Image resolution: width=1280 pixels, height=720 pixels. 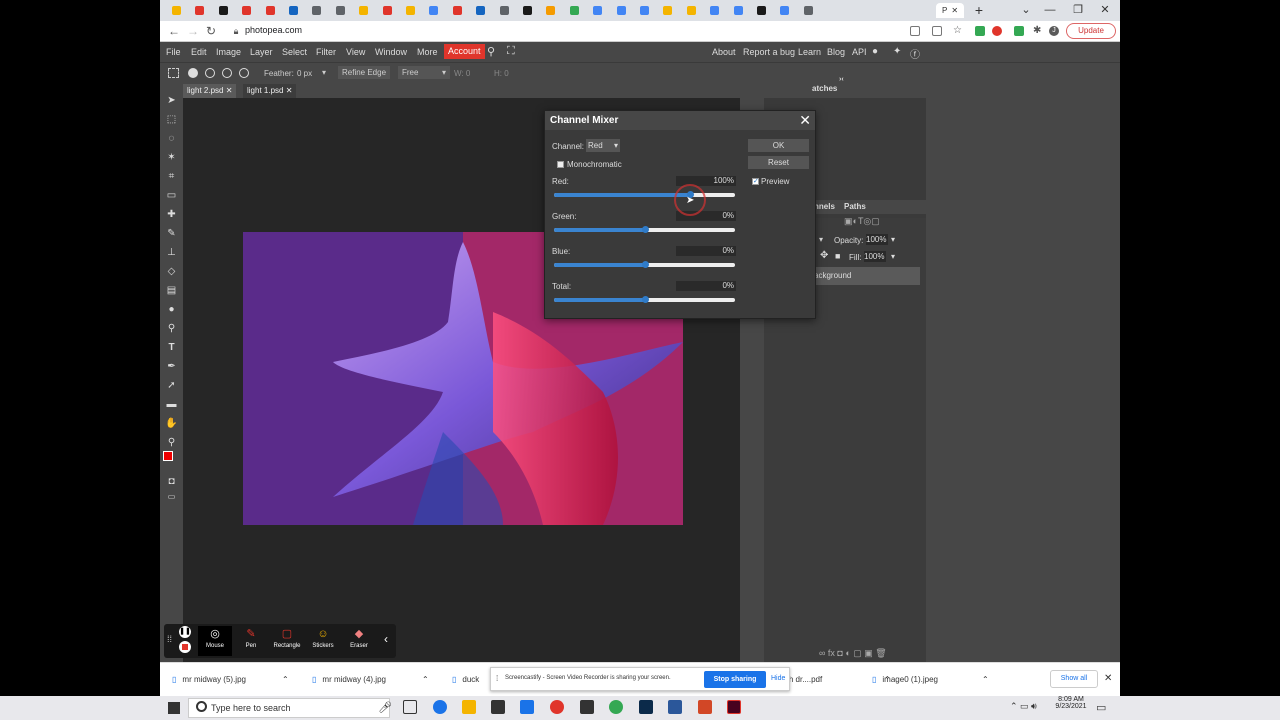 I want to click on link-blog: Blog, so click(x=836, y=52).